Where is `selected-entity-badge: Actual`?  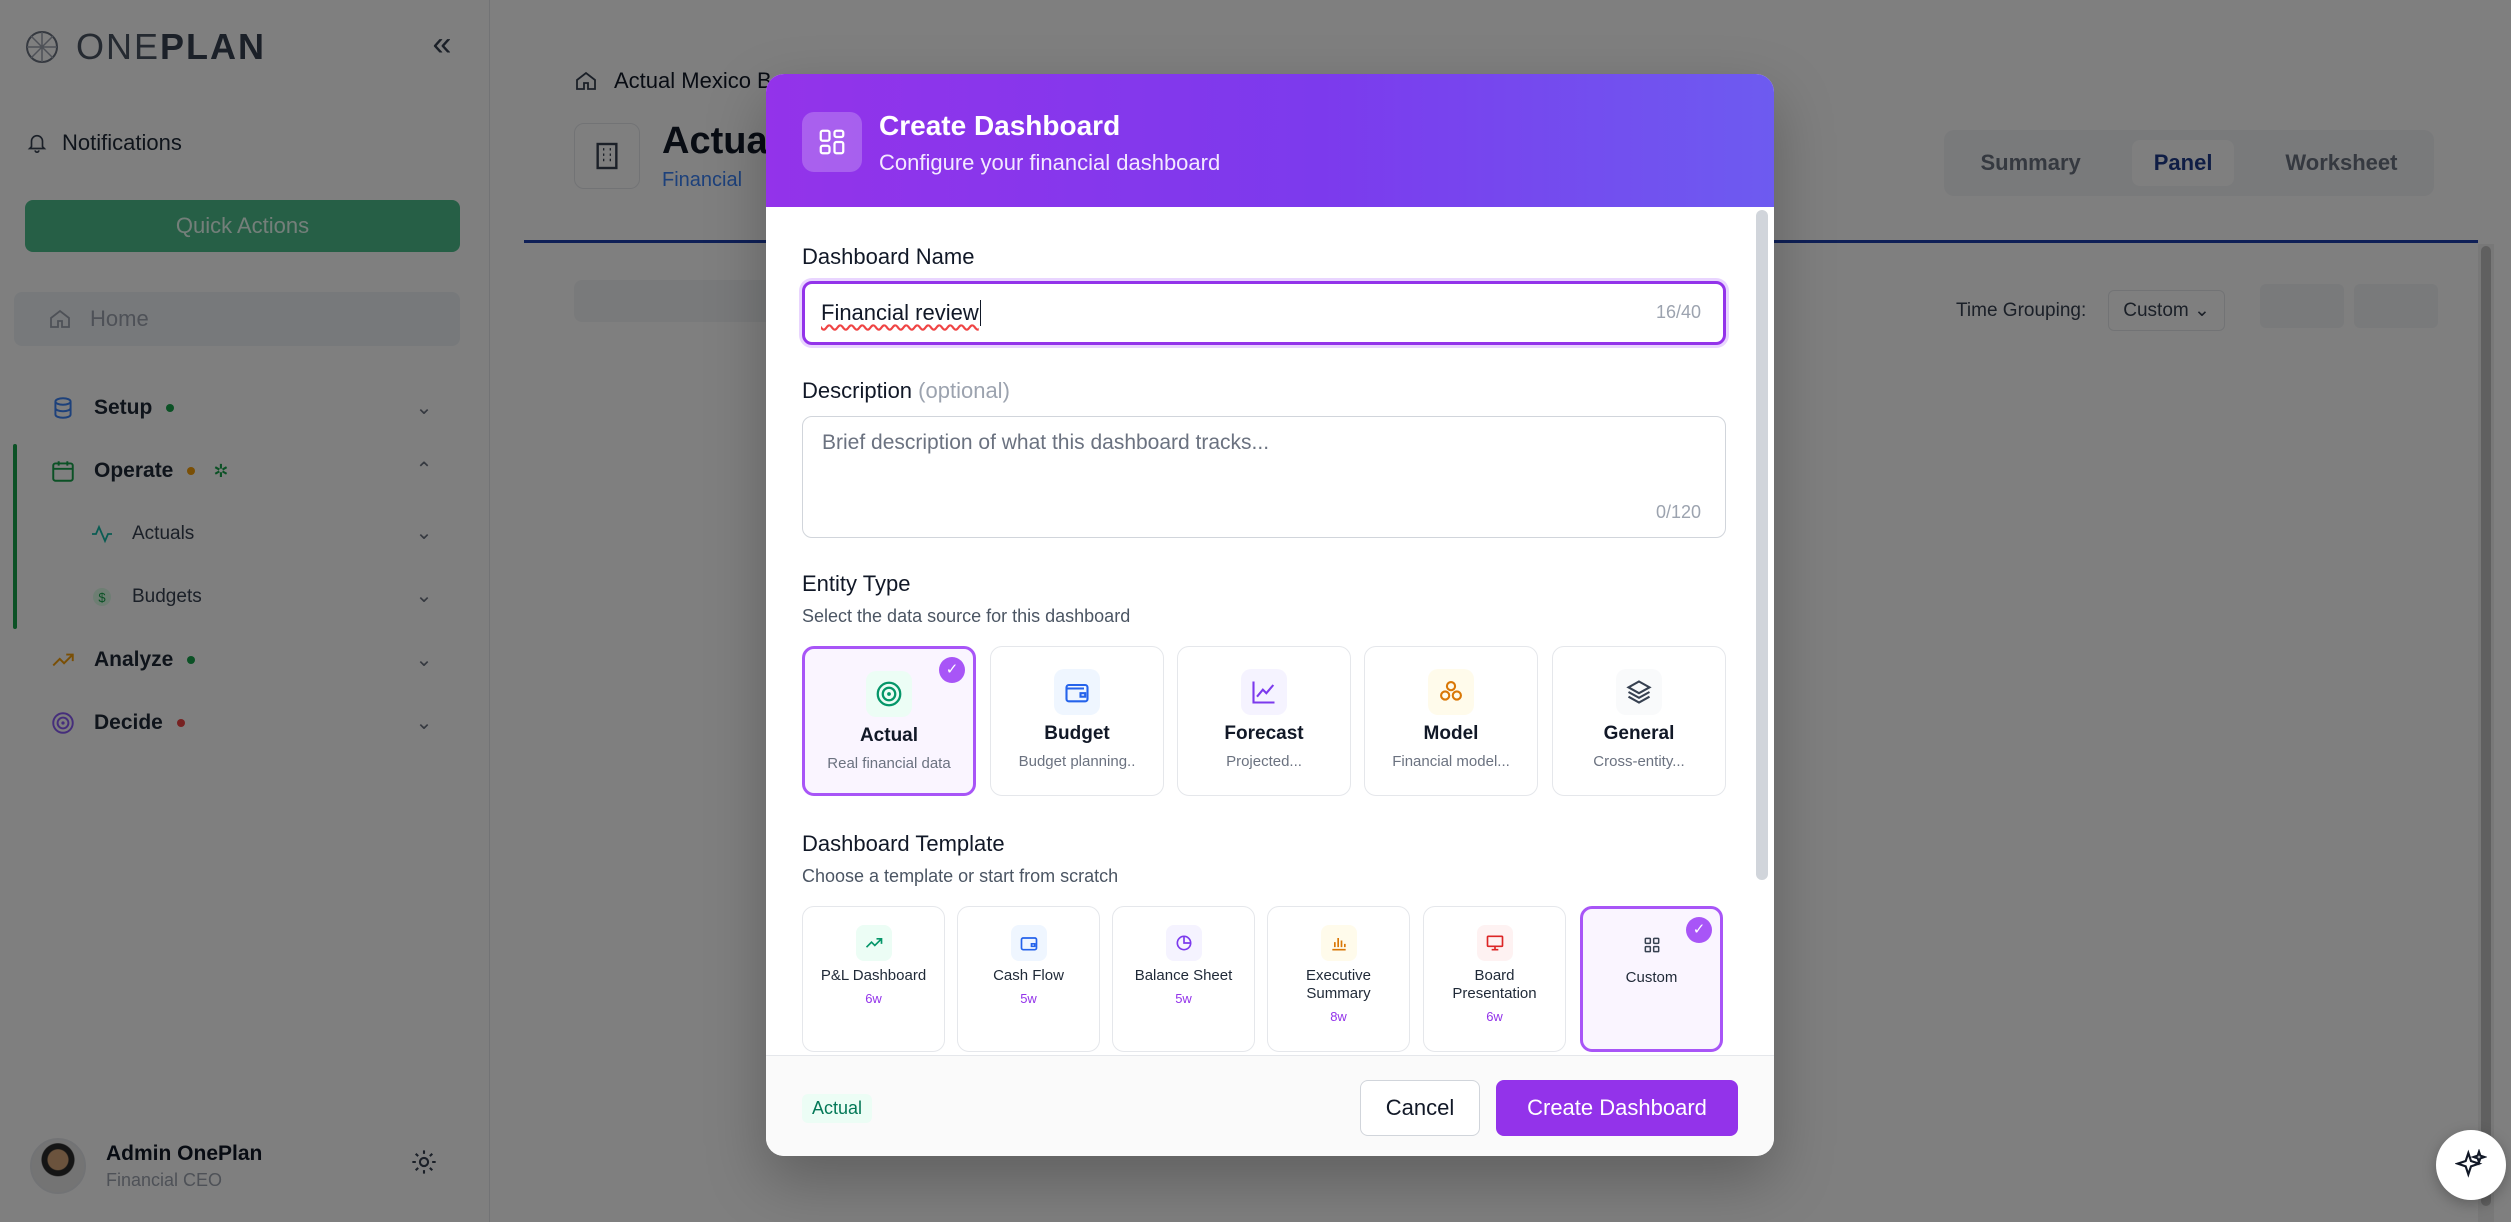
selected-entity-badge: Actual is located at coordinates (837, 1108).